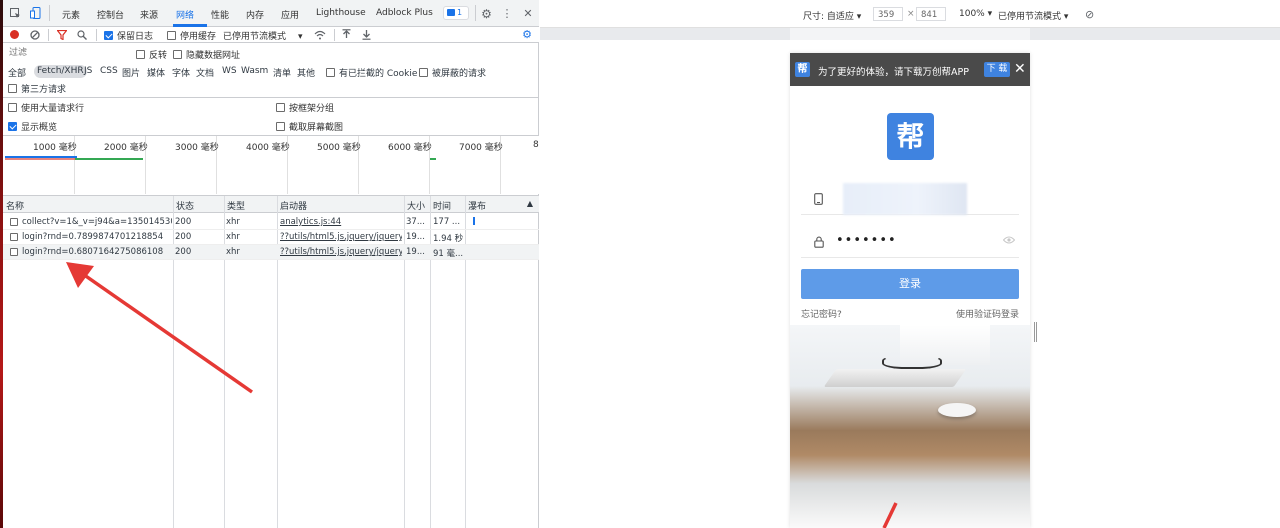 The width and height of the screenshot is (1280, 528). I want to click on third-party-toggle: 第三方请求, so click(37, 88).